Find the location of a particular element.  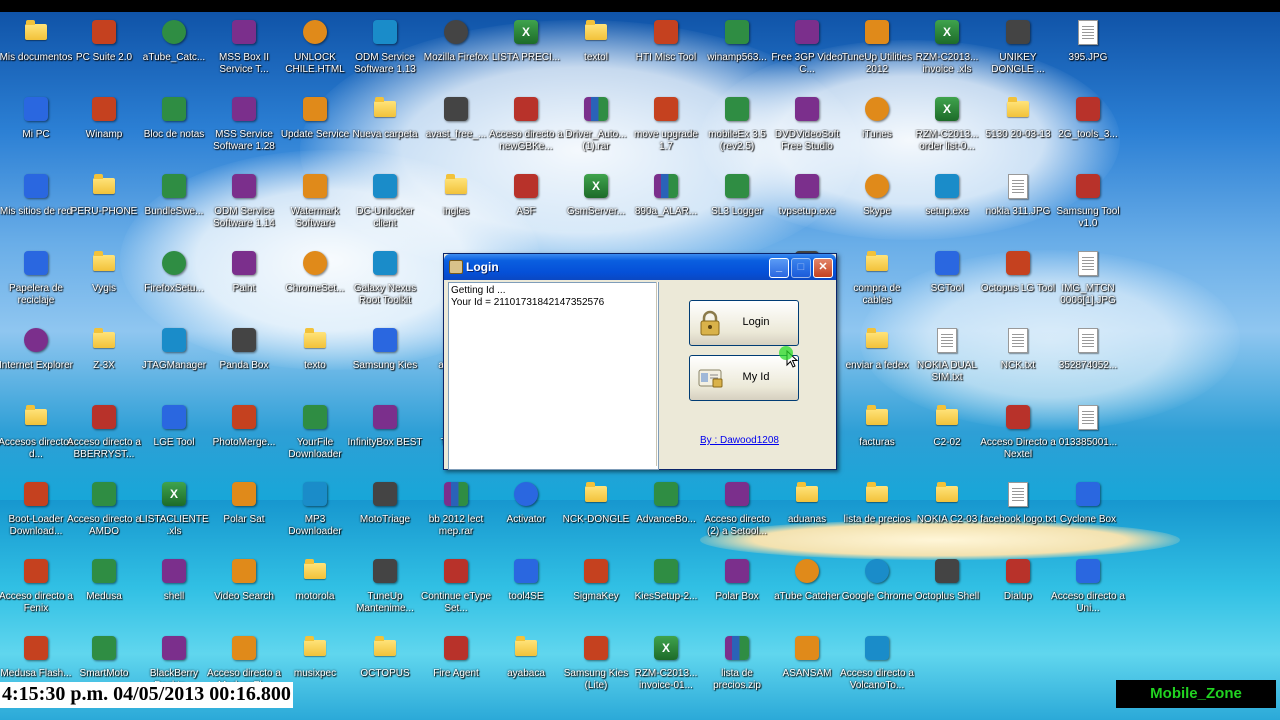

desktop-icon: Internet Explorer is located at coordinates (37, 359).